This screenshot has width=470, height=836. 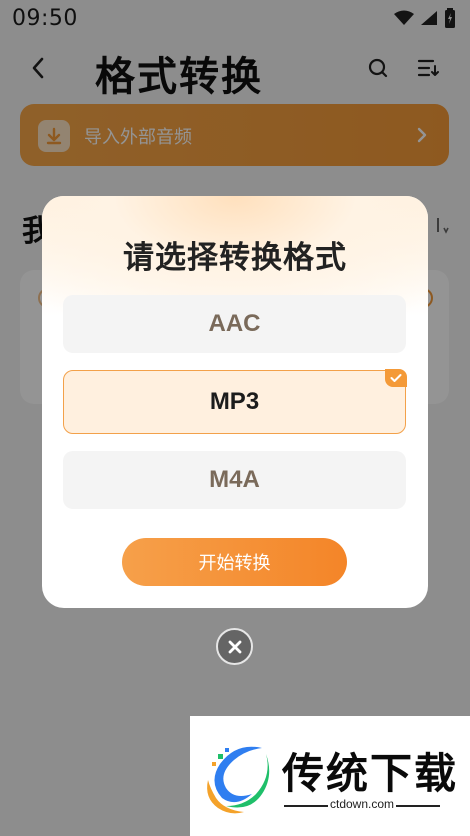 I want to click on start-convert-button: 开始转换, so click(x=234, y=562).